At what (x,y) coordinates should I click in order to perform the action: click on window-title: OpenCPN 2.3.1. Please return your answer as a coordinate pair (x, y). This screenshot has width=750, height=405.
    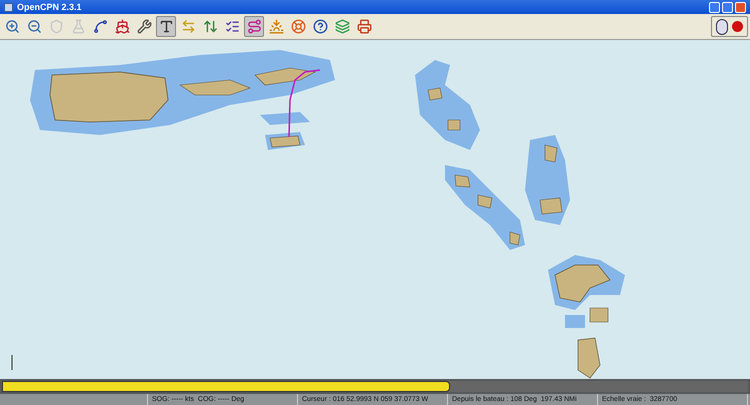
    Looking at the image, I should click on (49, 7).